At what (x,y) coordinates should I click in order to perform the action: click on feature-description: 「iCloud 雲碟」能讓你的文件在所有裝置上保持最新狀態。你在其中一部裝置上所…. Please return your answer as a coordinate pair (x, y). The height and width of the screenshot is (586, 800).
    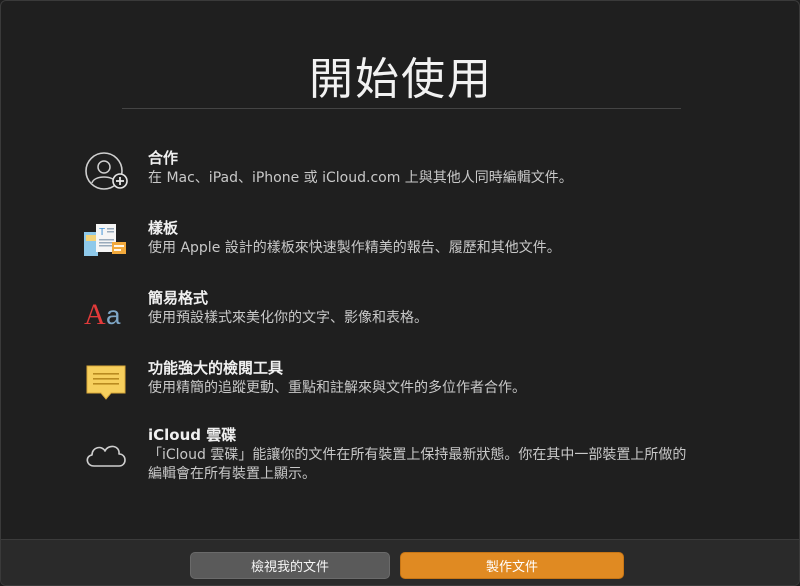
    Looking at the image, I should click on (417, 464).